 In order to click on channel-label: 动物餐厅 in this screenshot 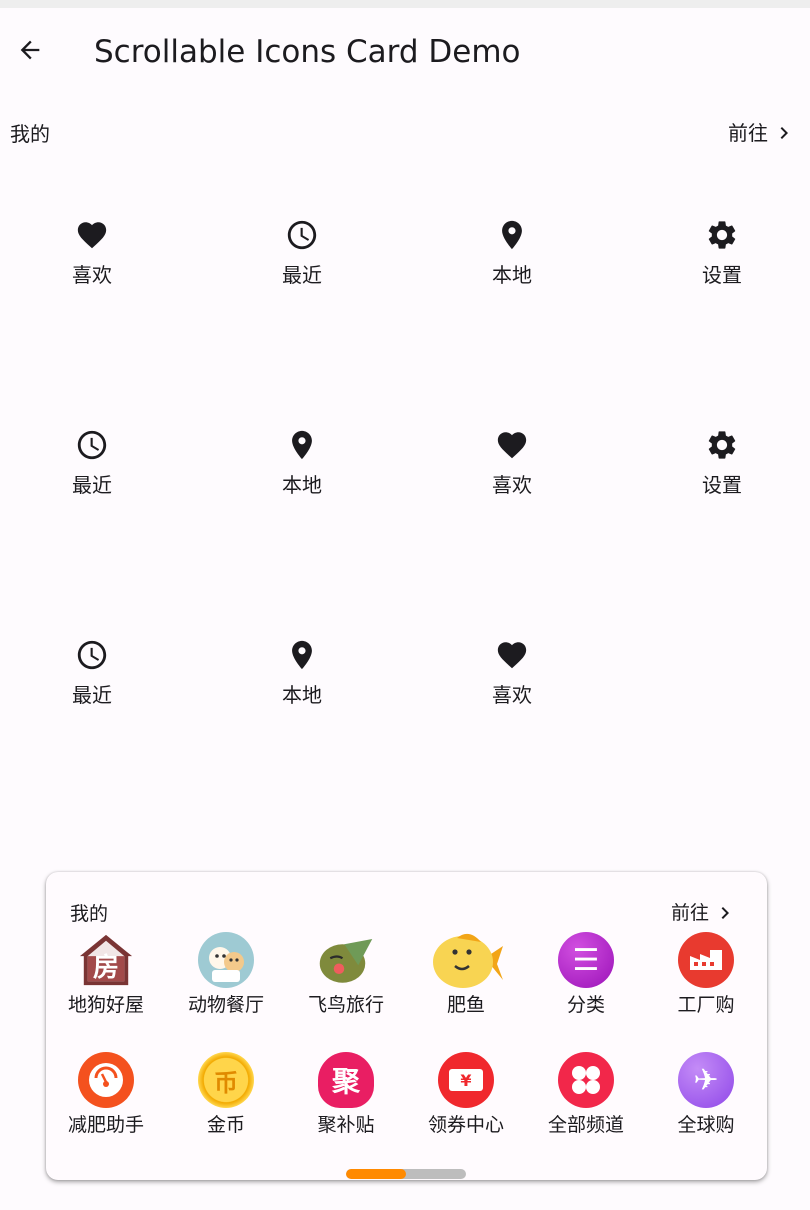, I will do `click(225, 1005)`.